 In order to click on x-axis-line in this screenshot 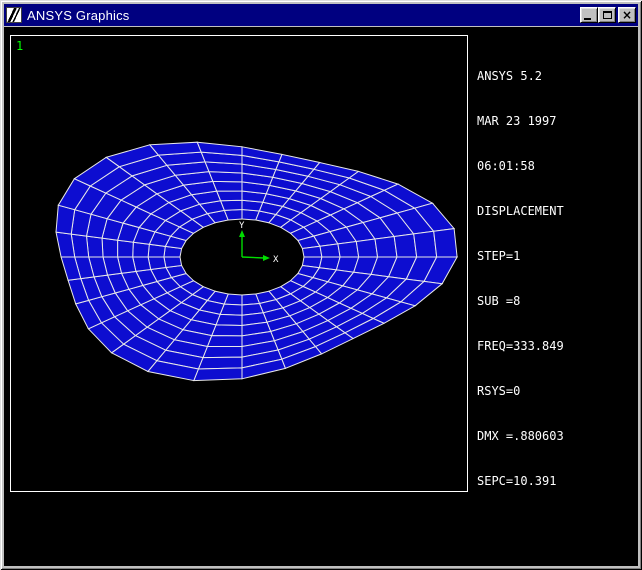, I will do `click(253, 257)`.